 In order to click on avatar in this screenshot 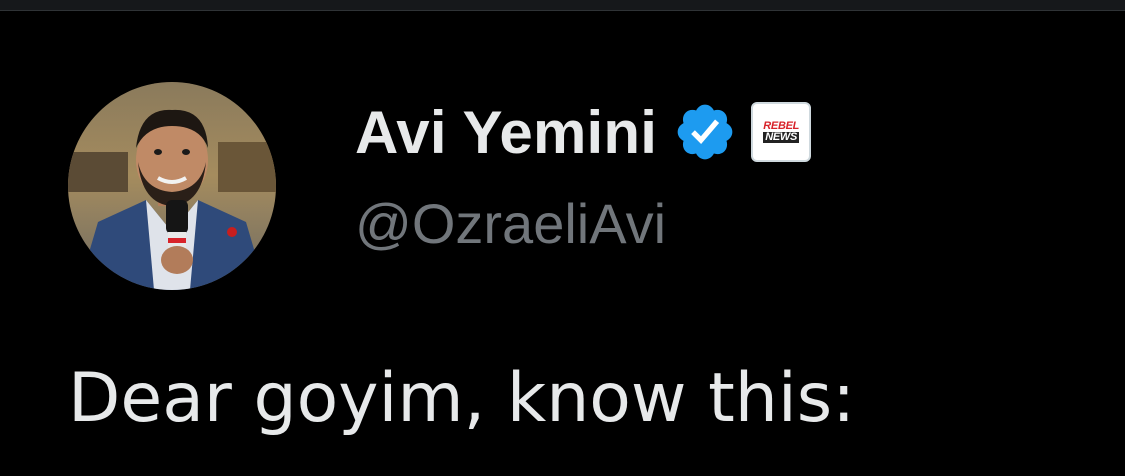, I will do `click(172, 186)`.